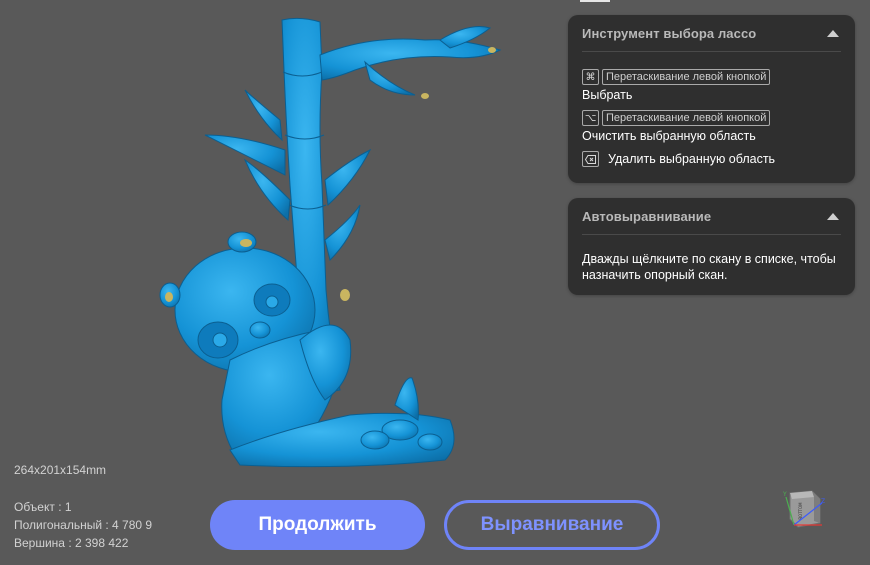 This screenshot has width=870, height=565. Describe the element at coordinates (71, 543) in the screenshot. I see `vertex-count: Вершина : 2 398 422` at that location.